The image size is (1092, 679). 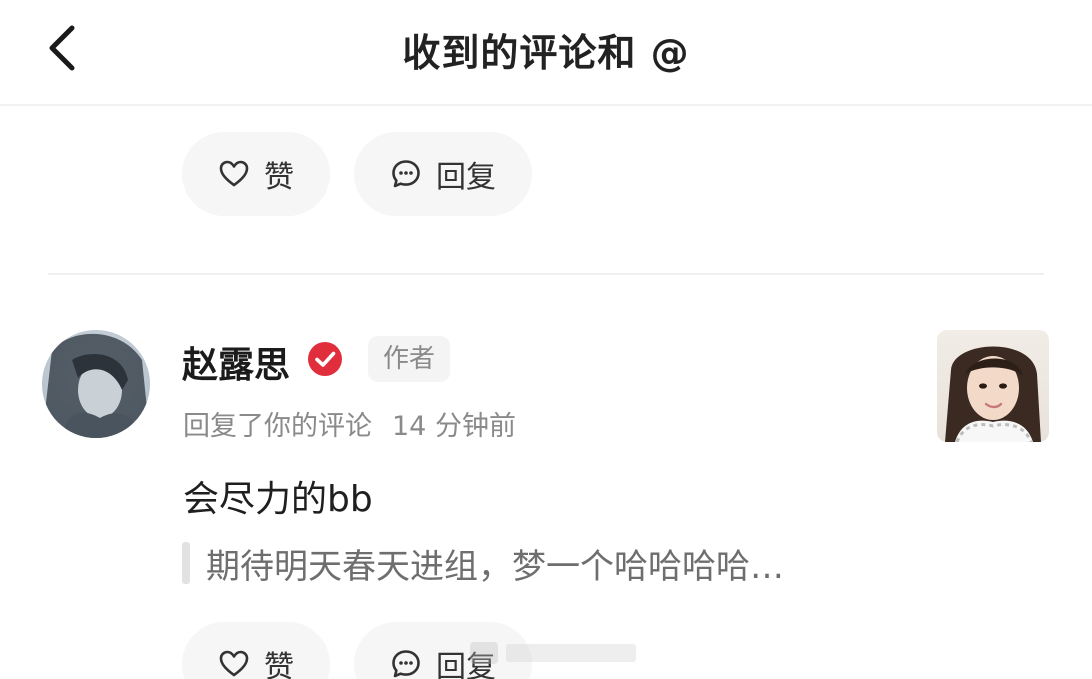 What do you see at coordinates (186, 563) in the screenshot?
I see `quote-bar` at bounding box center [186, 563].